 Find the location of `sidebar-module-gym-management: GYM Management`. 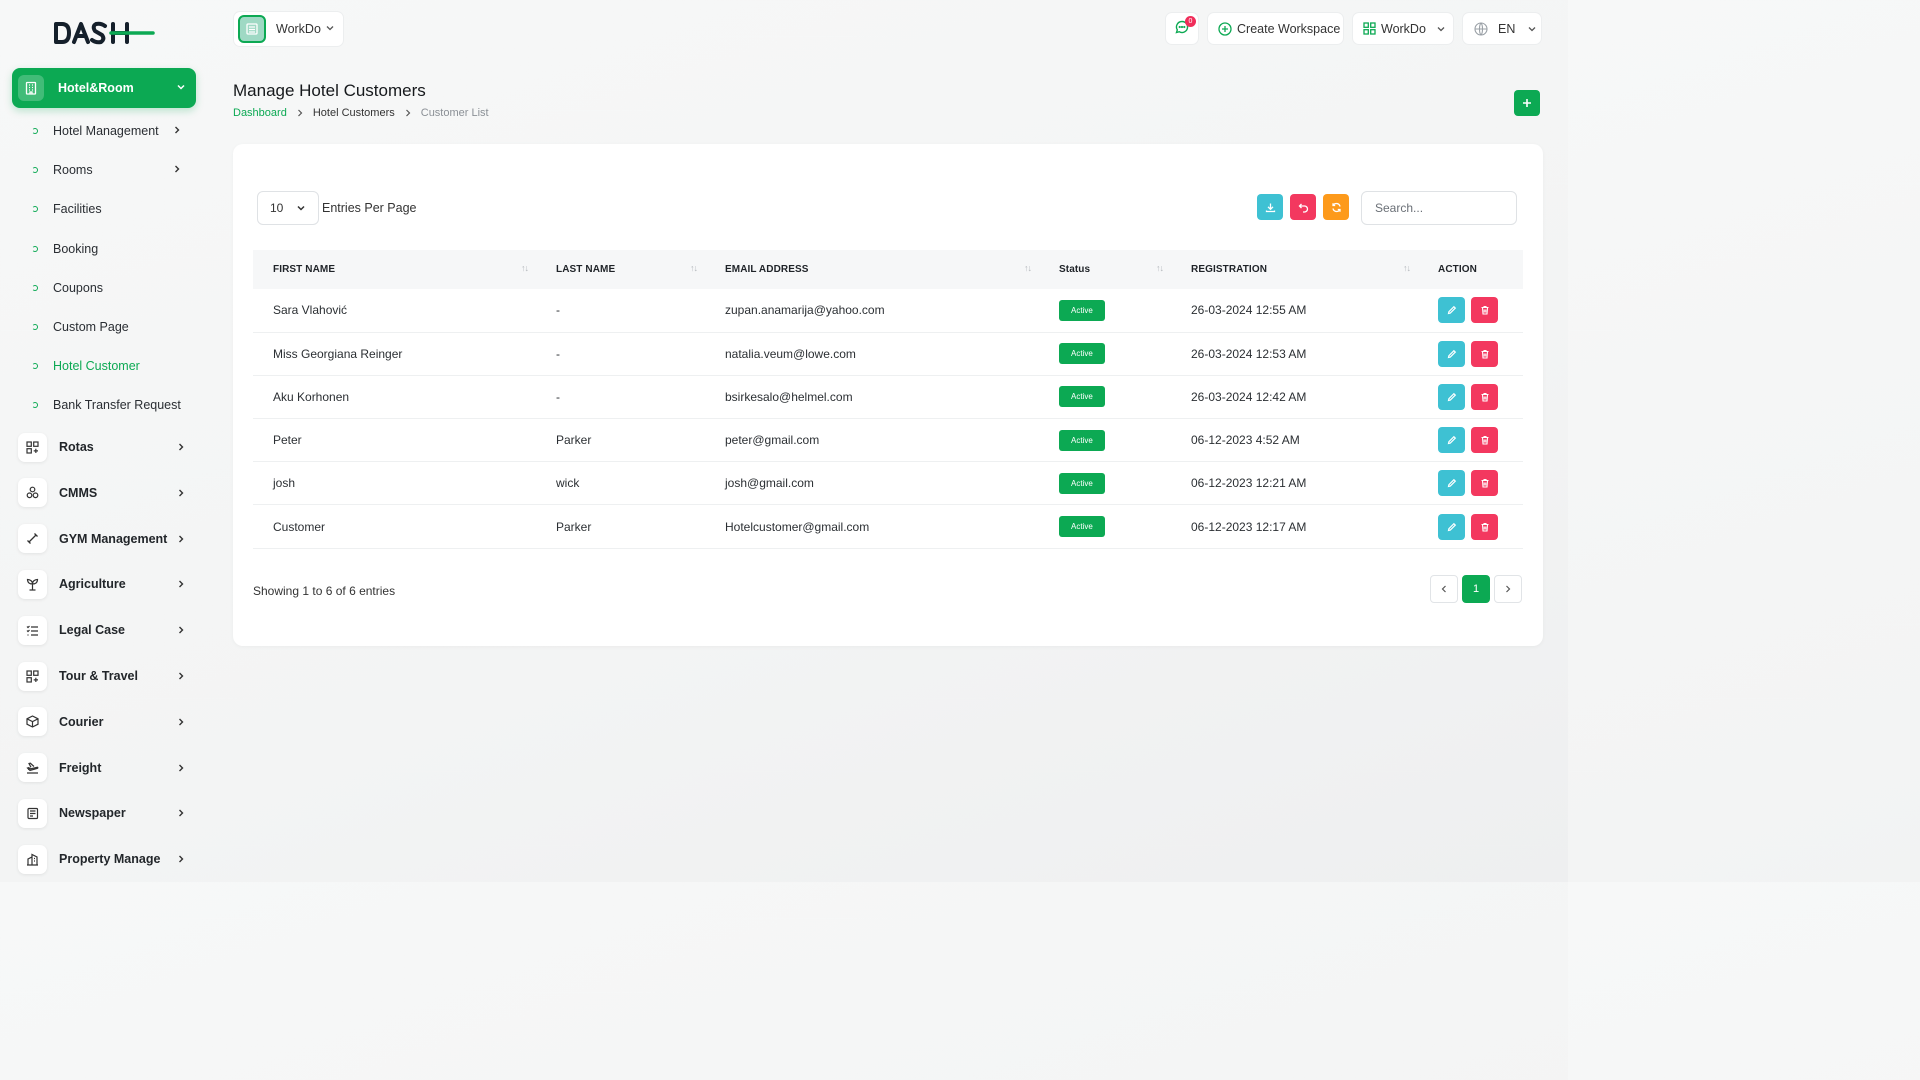

sidebar-module-gym-management: GYM Management is located at coordinates (104, 539).